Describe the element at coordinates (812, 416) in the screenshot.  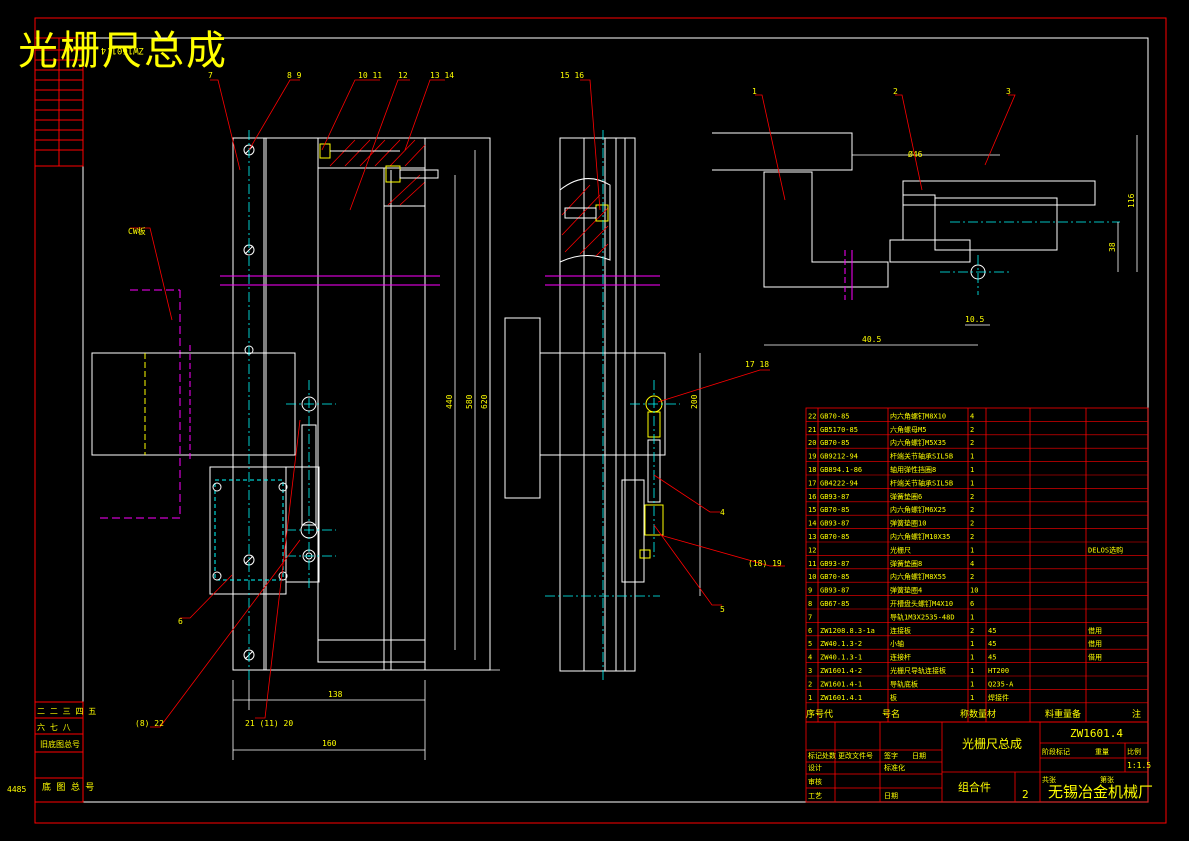
I see `bom-cell-no: 22` at that location.